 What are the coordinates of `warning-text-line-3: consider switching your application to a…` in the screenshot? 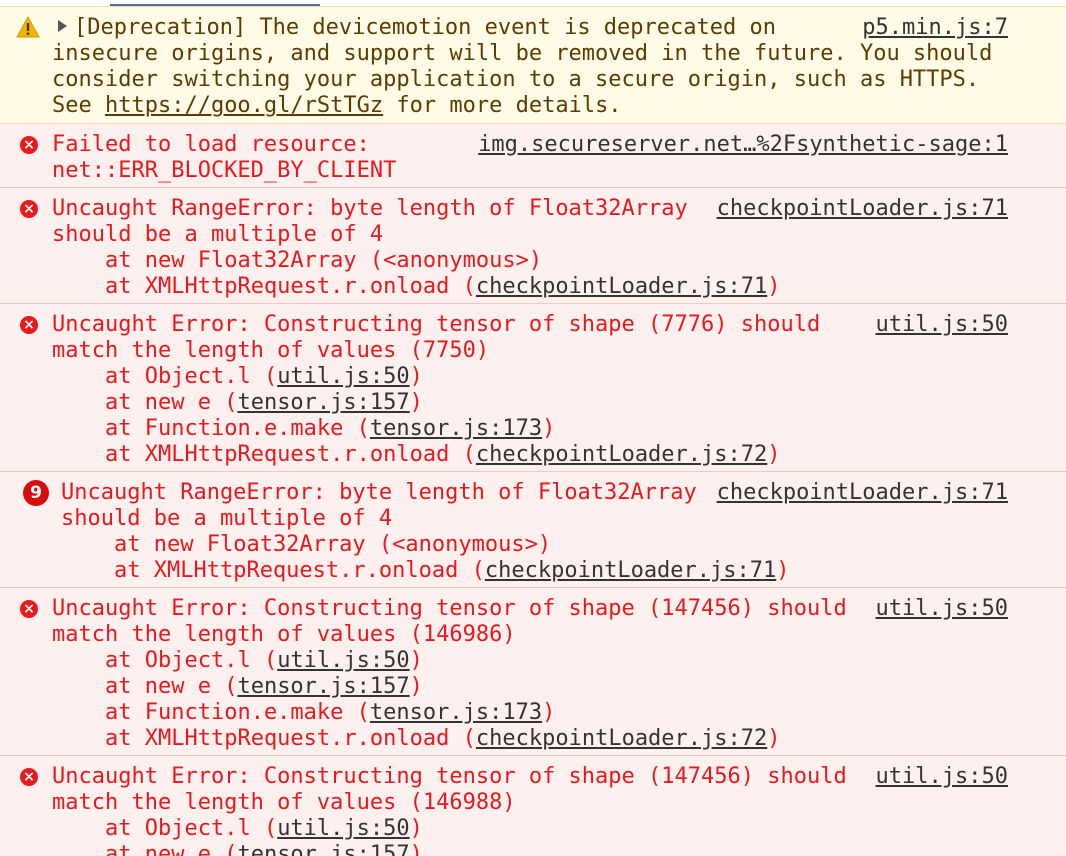 It's located at (516, 79).